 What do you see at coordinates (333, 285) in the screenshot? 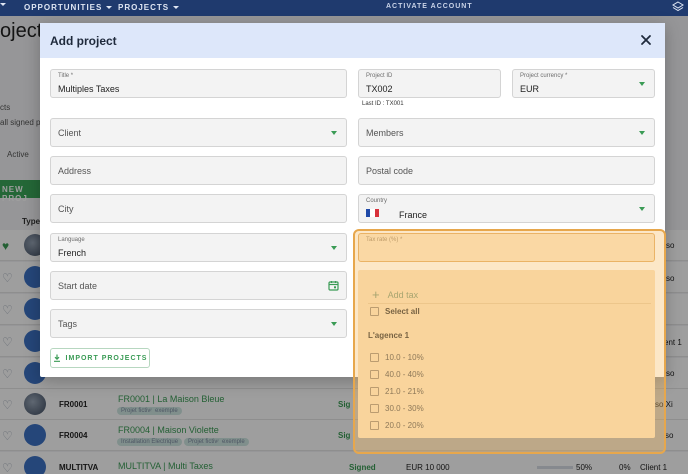
I see `calendar-icon` at bounding box center [333, 285].